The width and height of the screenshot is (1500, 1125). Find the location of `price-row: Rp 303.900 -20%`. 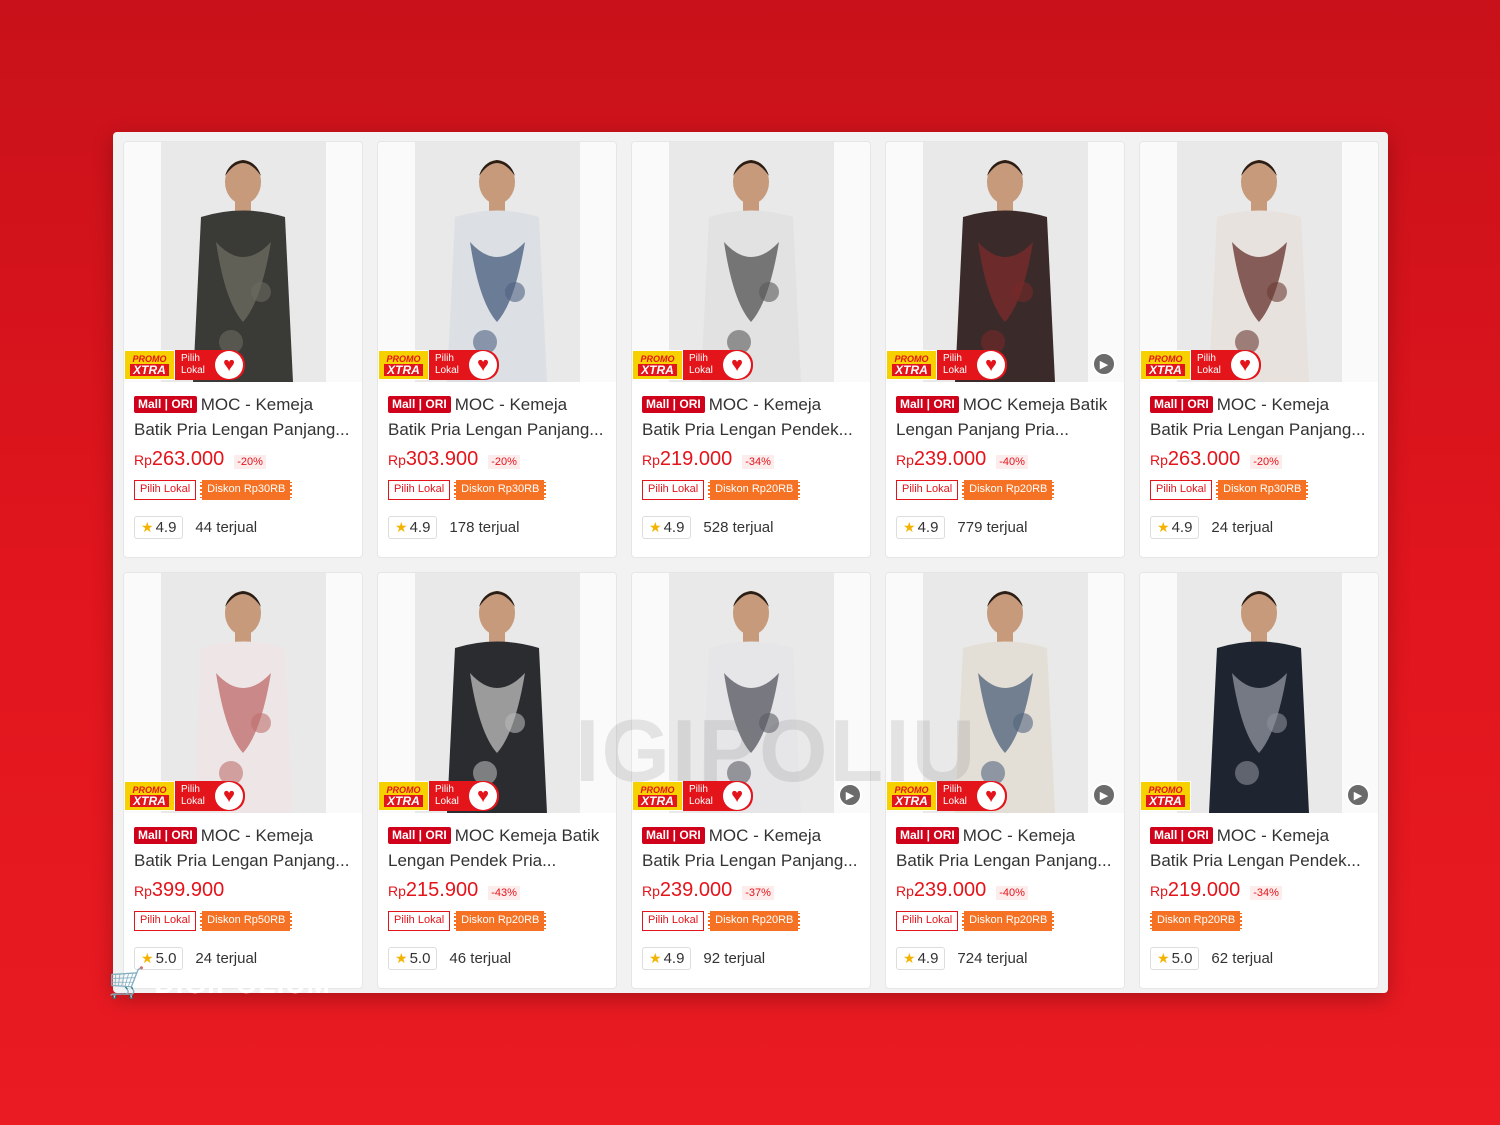

price-row: Rp 303.900 -20% is located at coordinates (497, 460).